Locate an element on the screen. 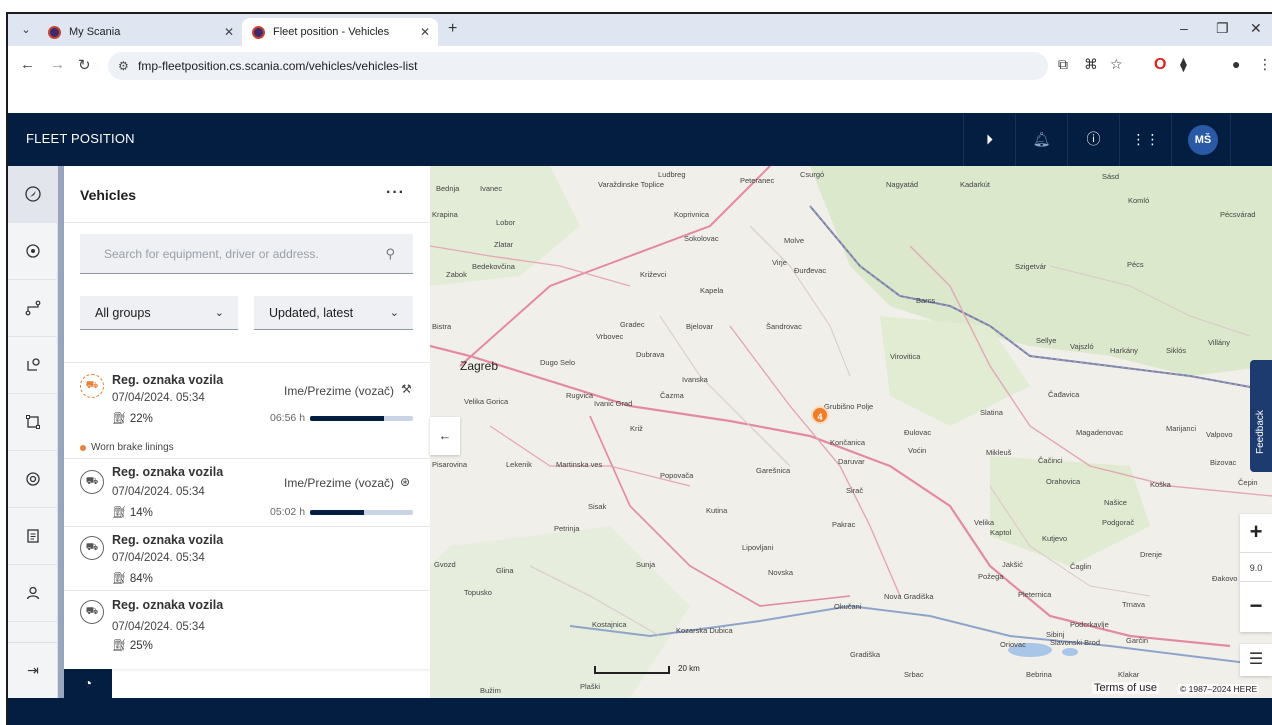 The height and width of the screenshot is (725, 1272). map-city-label: Gvozd is located at coordinates (445, 564).